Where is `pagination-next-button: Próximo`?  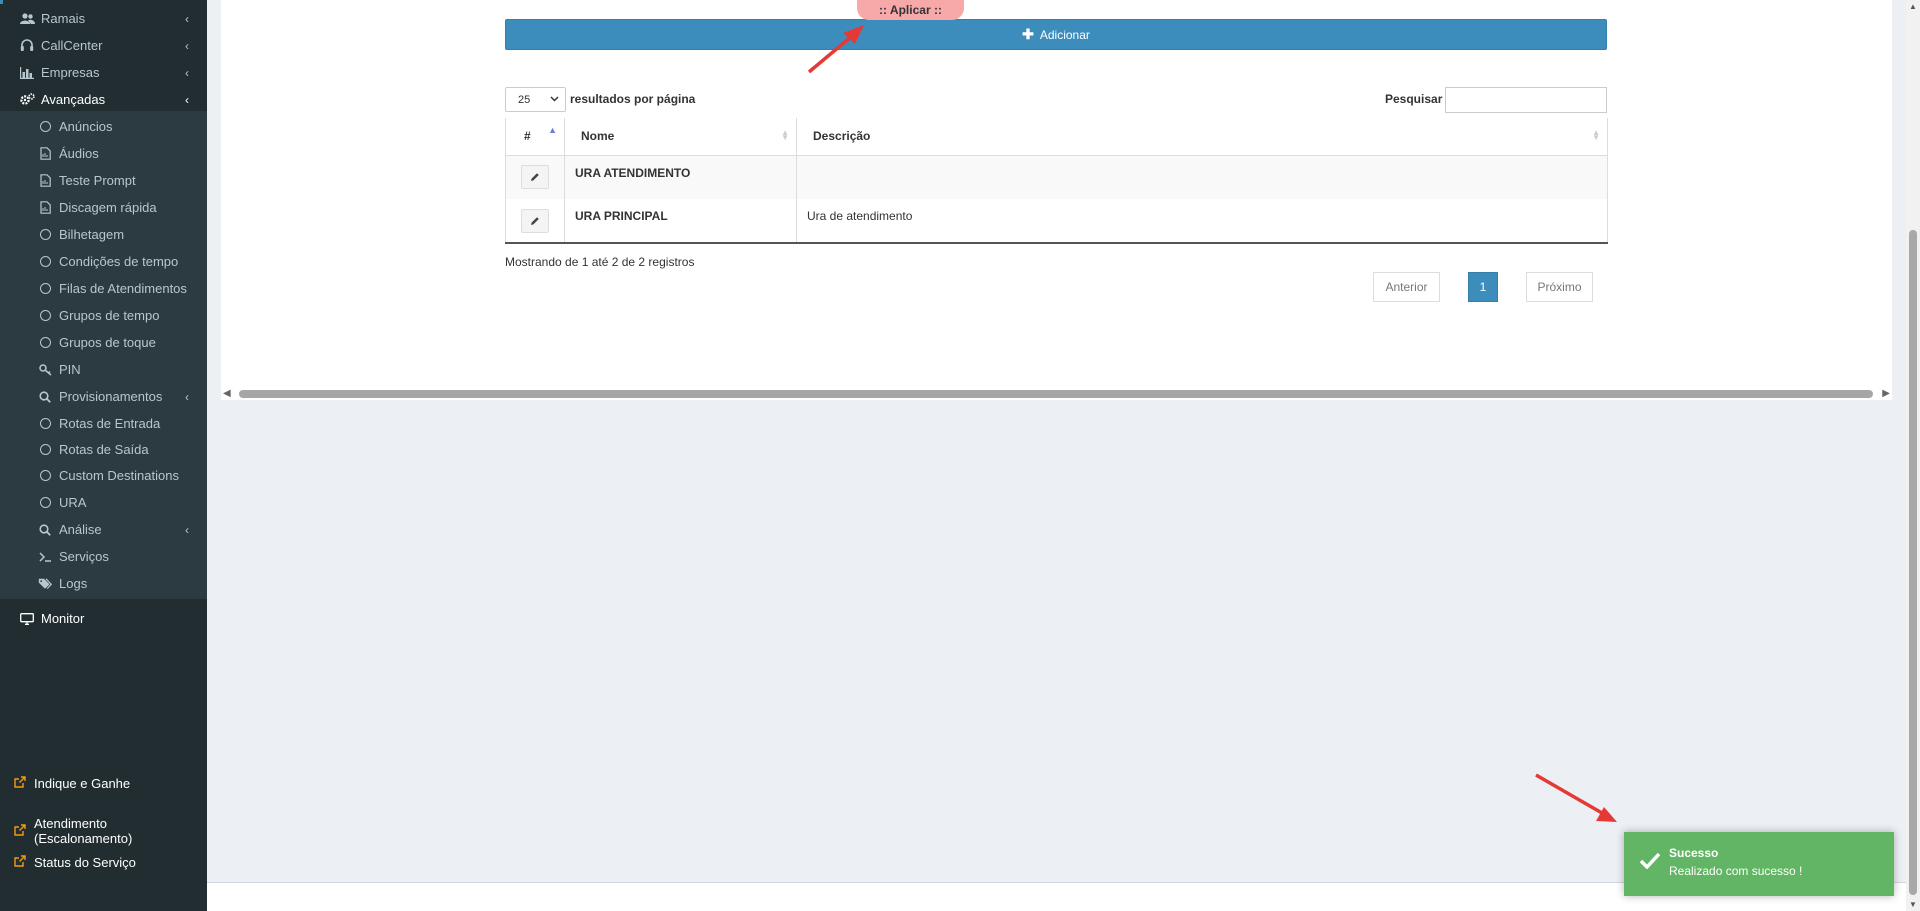 pagination-next-button: Próximo is located at coordinates (1559, 287).